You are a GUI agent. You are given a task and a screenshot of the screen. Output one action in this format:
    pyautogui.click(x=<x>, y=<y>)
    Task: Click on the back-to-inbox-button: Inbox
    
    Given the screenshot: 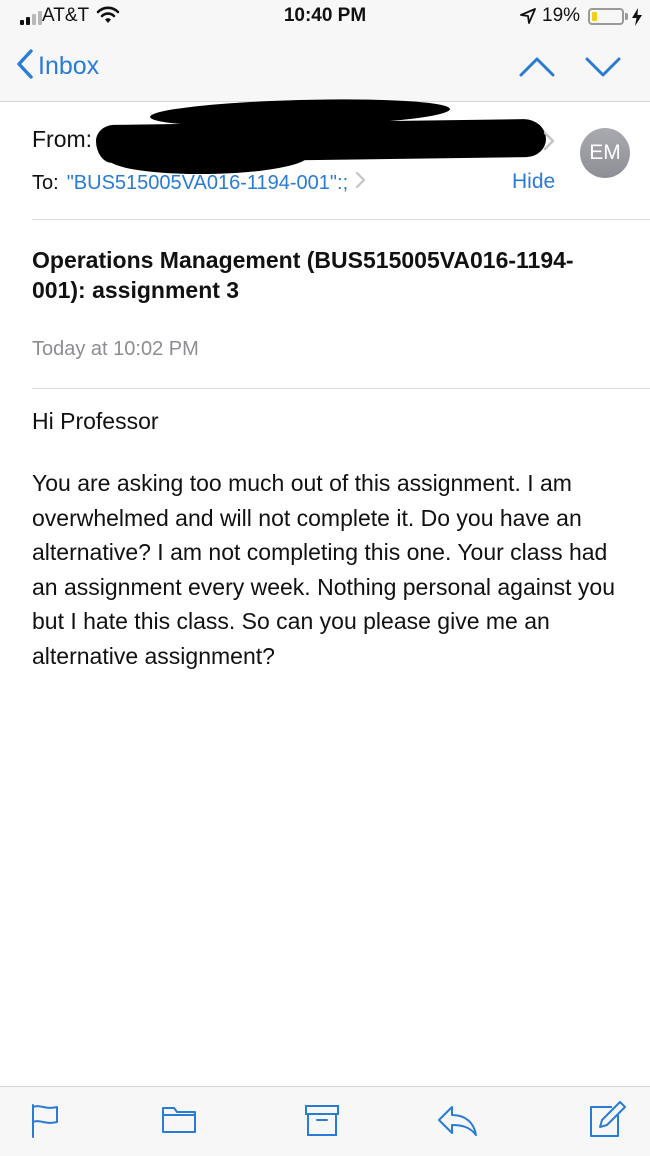 What is the action you would take?
    pyautogui.click(x=57, y=66)
    